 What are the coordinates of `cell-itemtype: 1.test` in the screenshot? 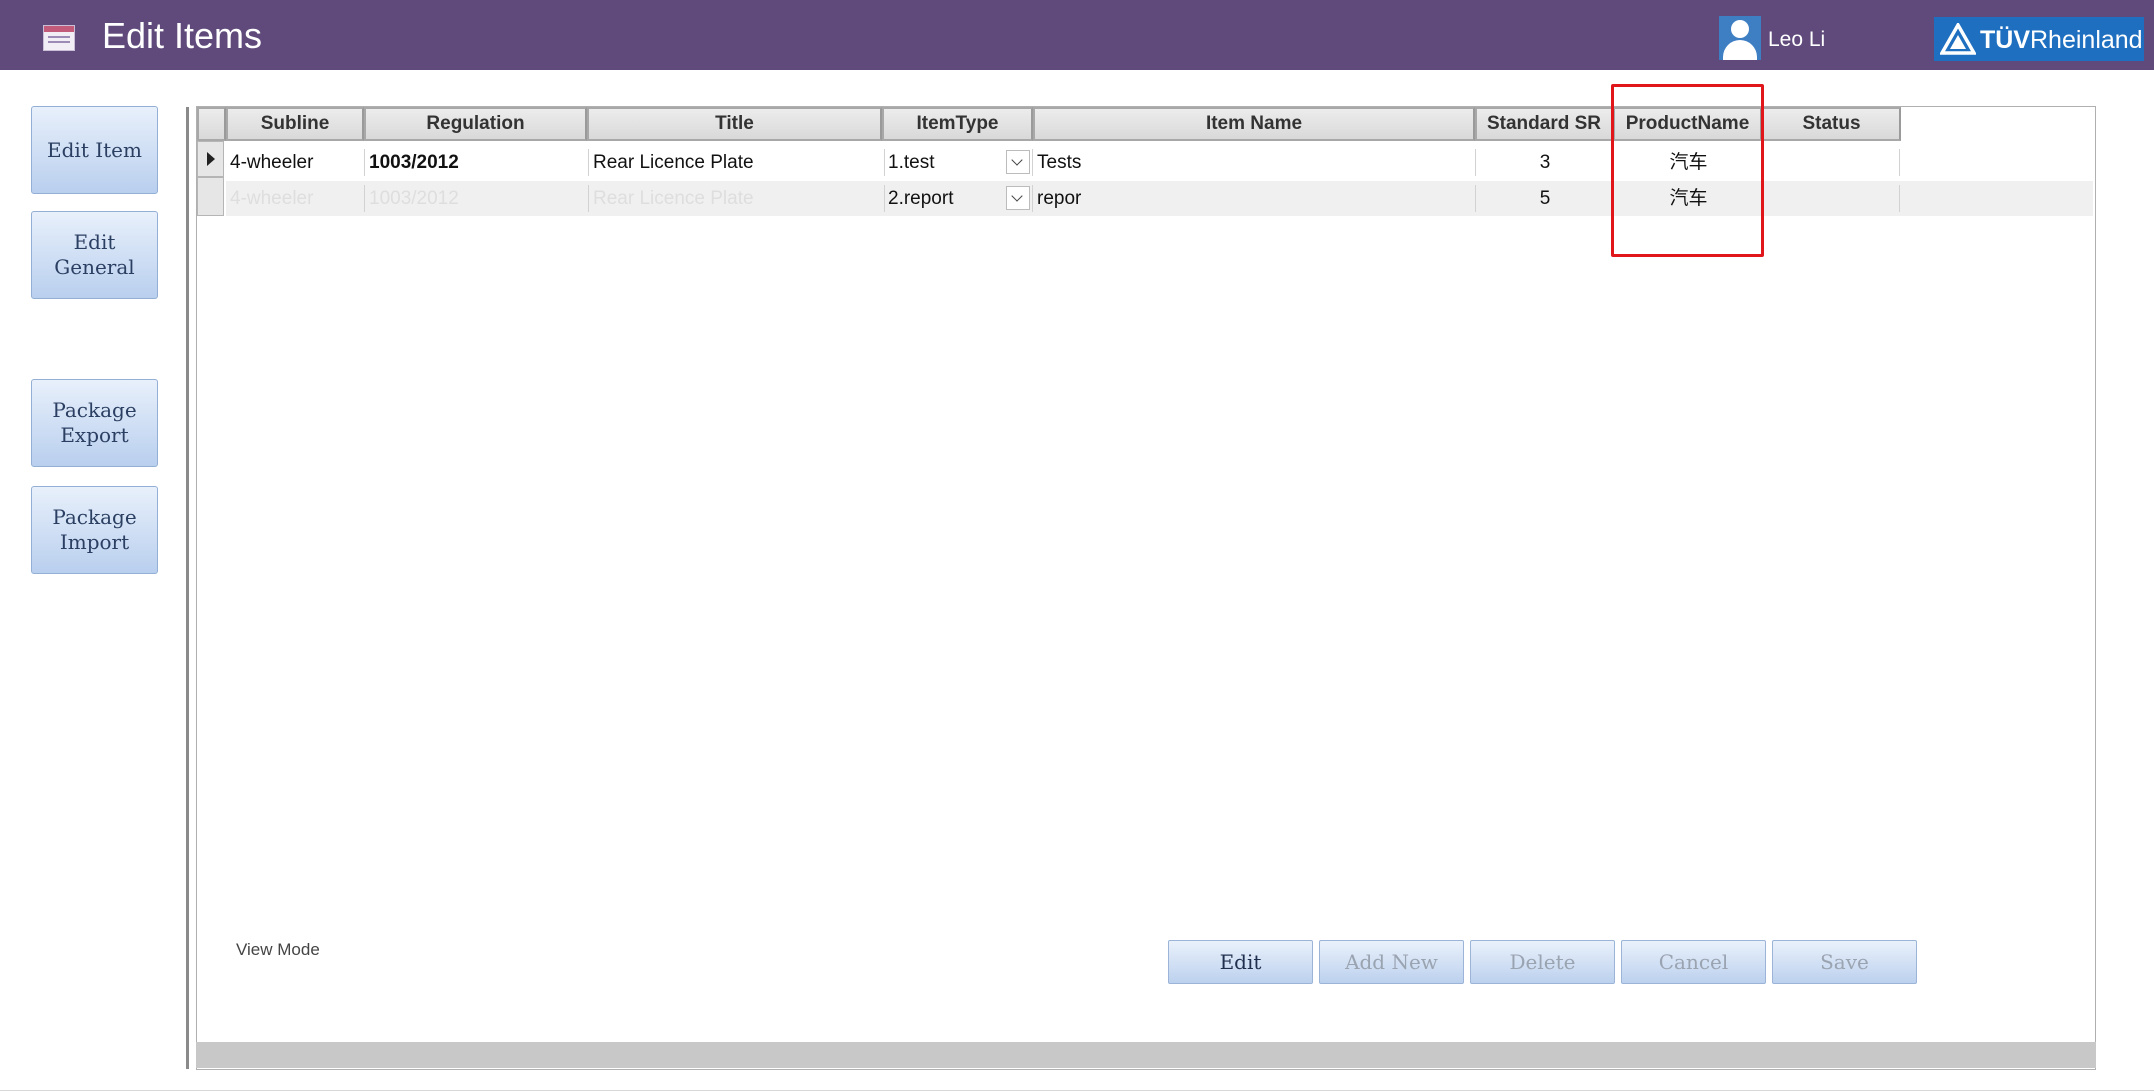 It's located at (943, 162).